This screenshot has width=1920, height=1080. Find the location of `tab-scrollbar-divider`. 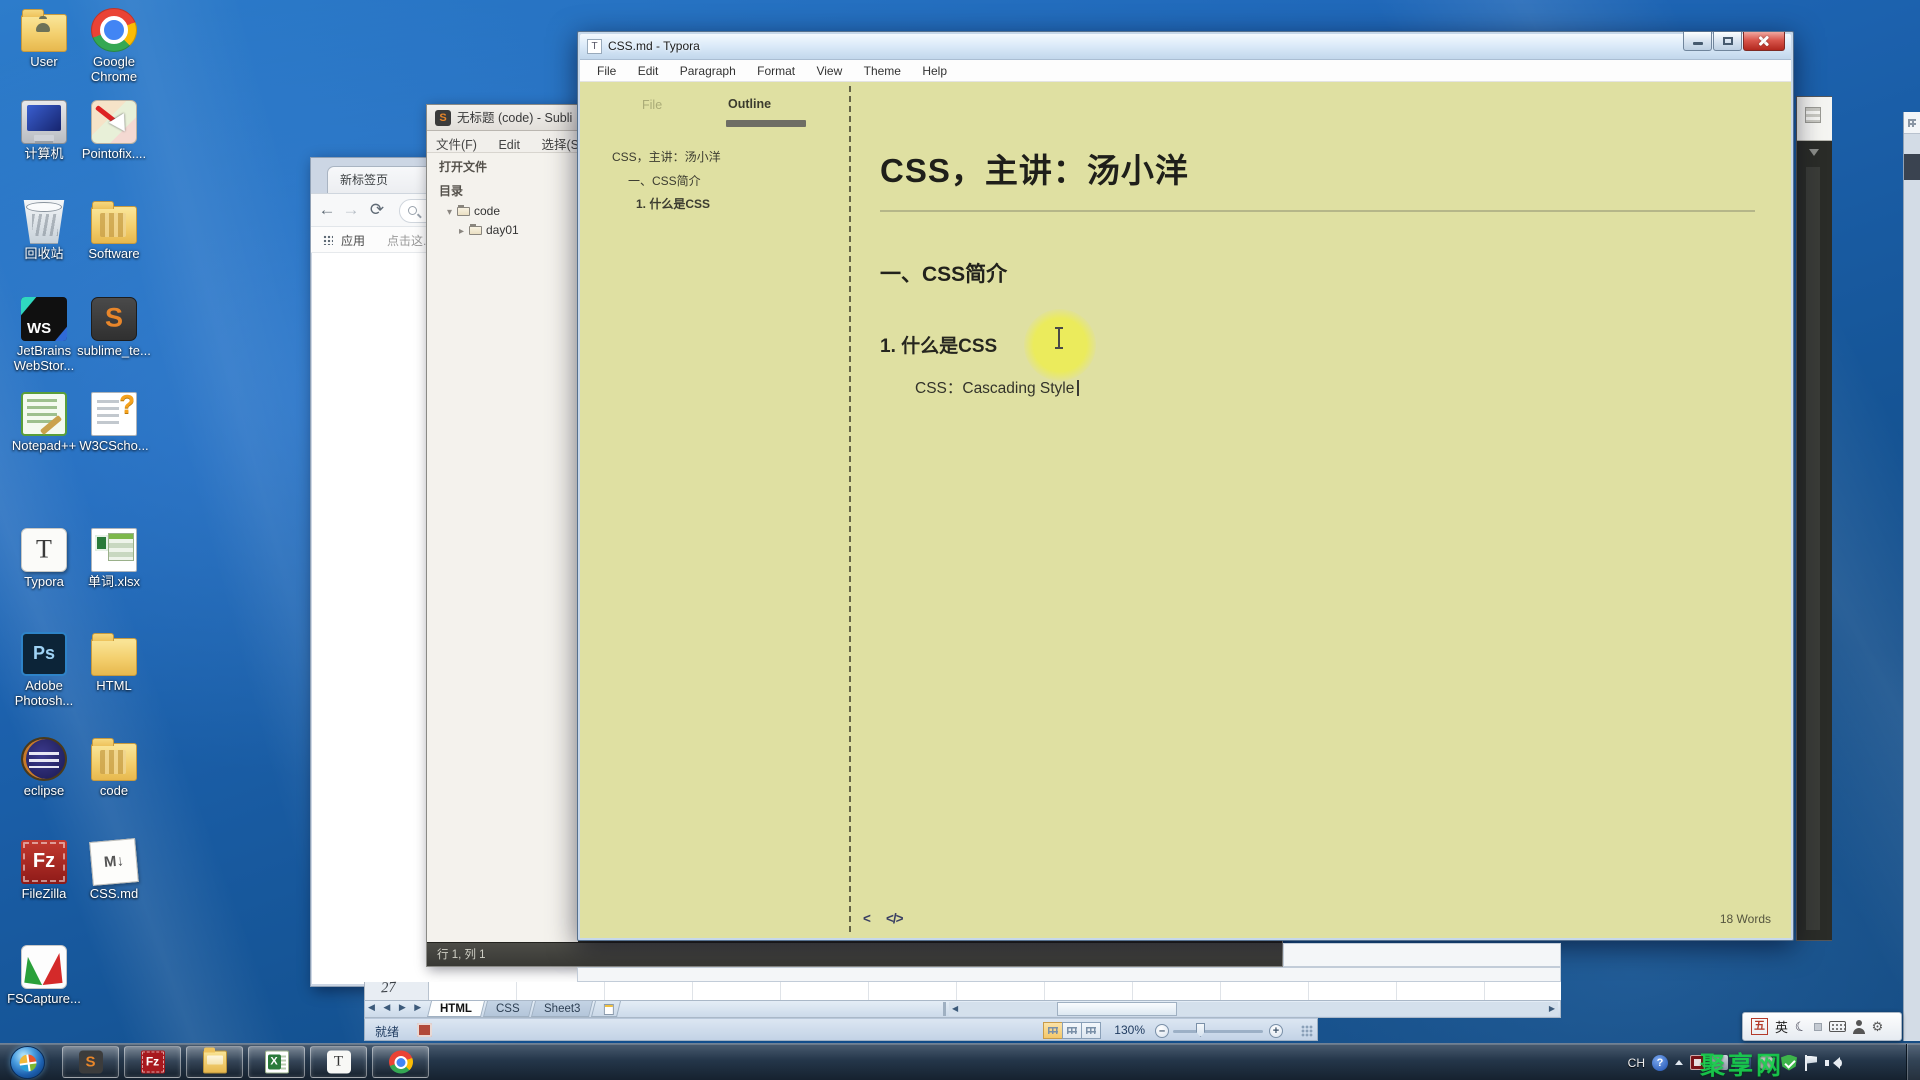

tab-scrollbar-divider is located at coordinates (944, 1009).